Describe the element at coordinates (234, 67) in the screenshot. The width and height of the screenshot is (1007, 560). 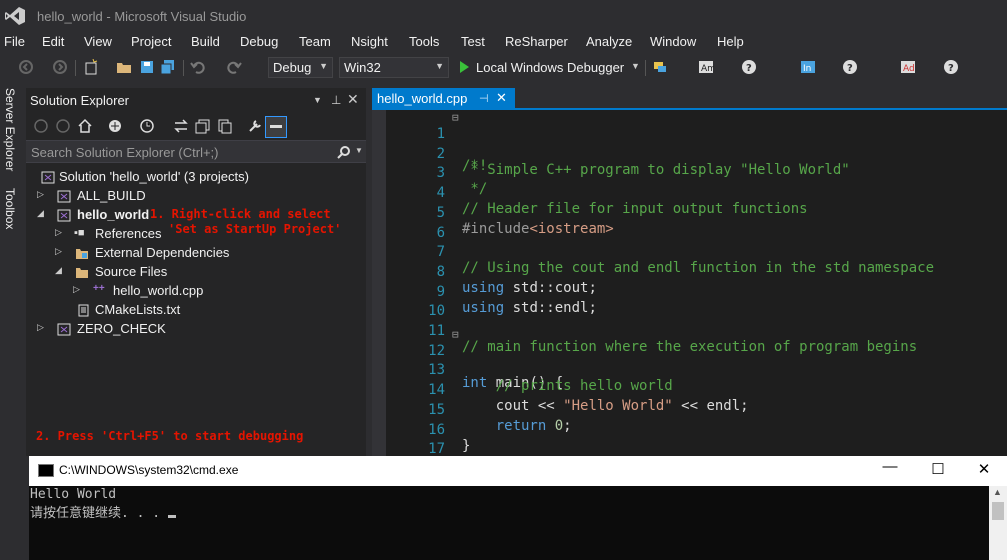
I see `redo-icon` at that location.